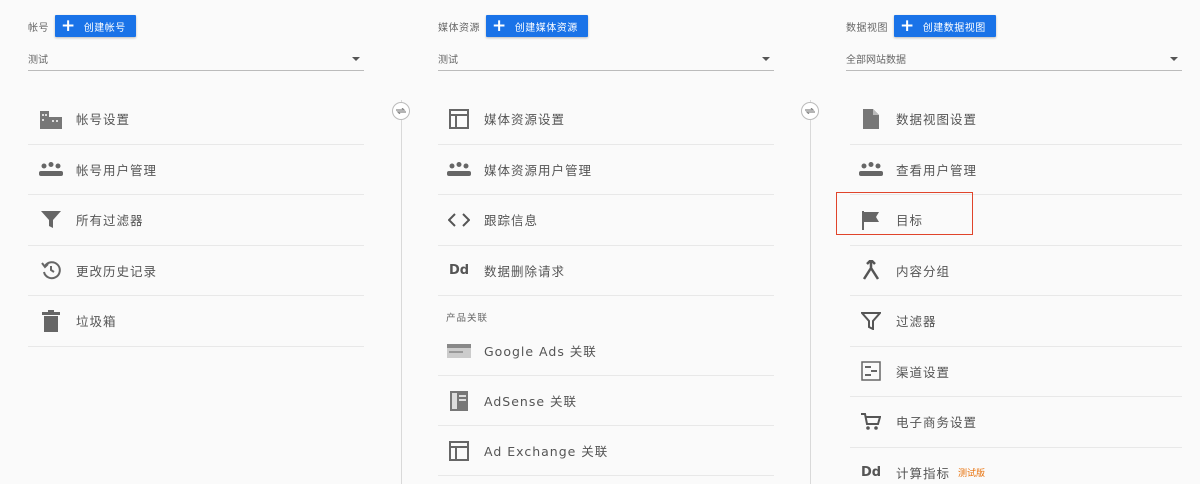  I want to click on create-property-button: + 创建媒体资源, so click(537, 26).